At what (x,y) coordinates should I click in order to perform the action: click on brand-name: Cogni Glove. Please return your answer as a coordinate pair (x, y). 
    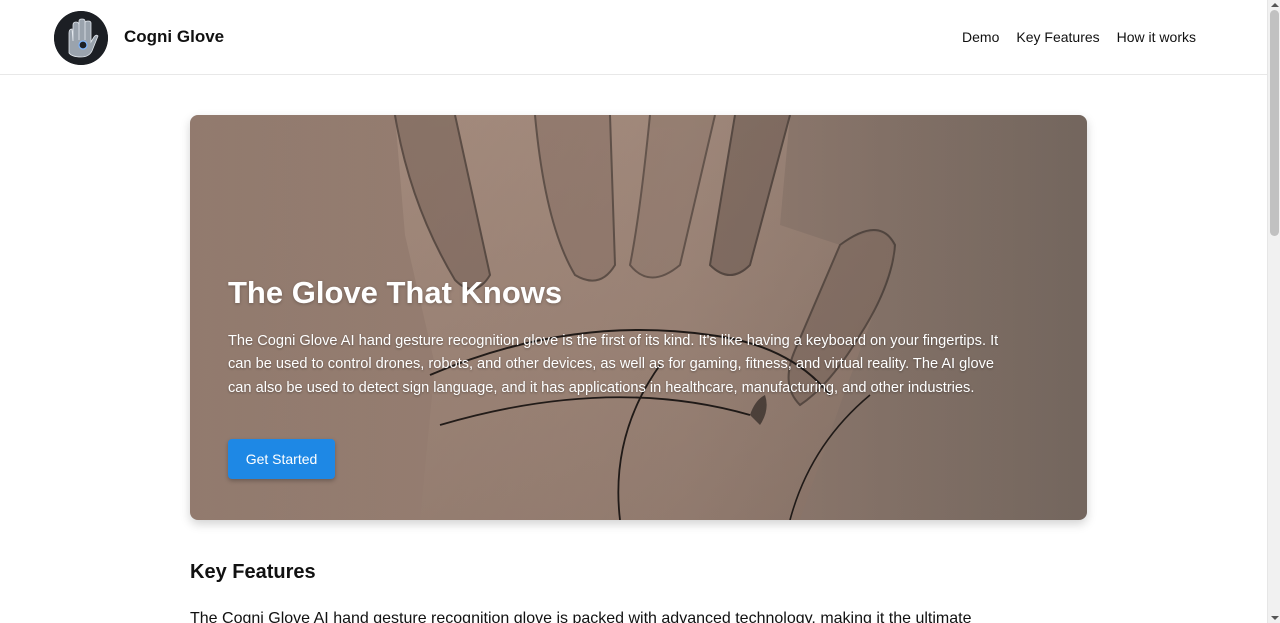
    Looking at the image, I should click on (174, 37).